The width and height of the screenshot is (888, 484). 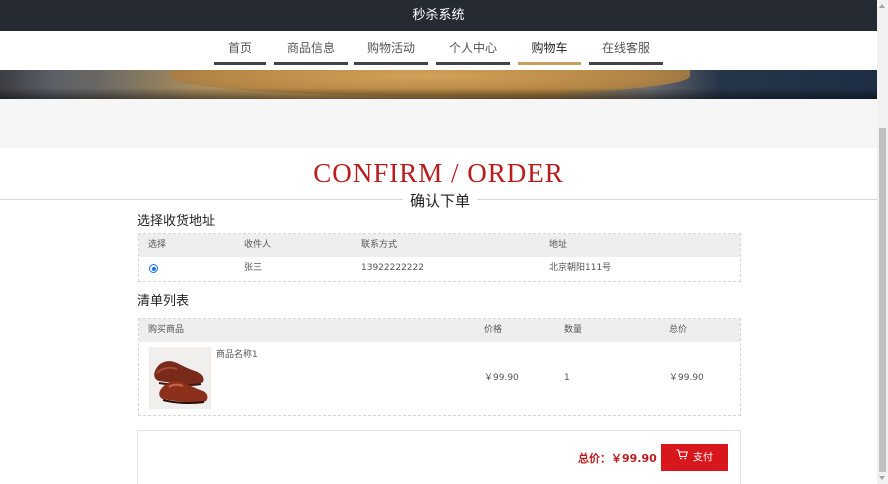 I want to click on cart-icon, so click(x=682, y=457).